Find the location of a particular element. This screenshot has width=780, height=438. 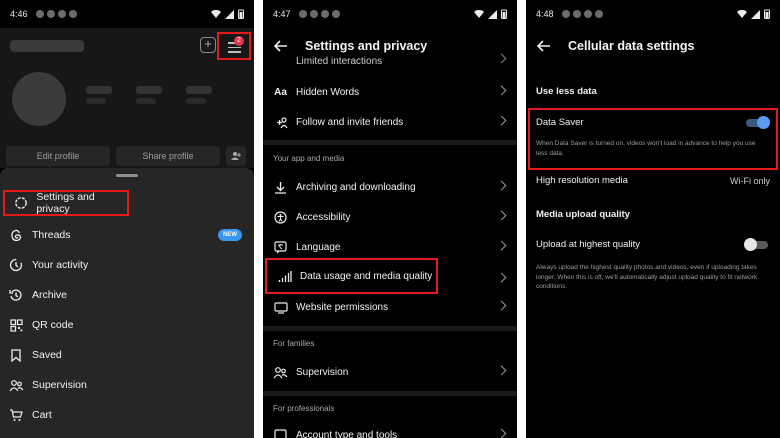

profile-actions: Edit profile Share profile is located at coordinates (127, 156).